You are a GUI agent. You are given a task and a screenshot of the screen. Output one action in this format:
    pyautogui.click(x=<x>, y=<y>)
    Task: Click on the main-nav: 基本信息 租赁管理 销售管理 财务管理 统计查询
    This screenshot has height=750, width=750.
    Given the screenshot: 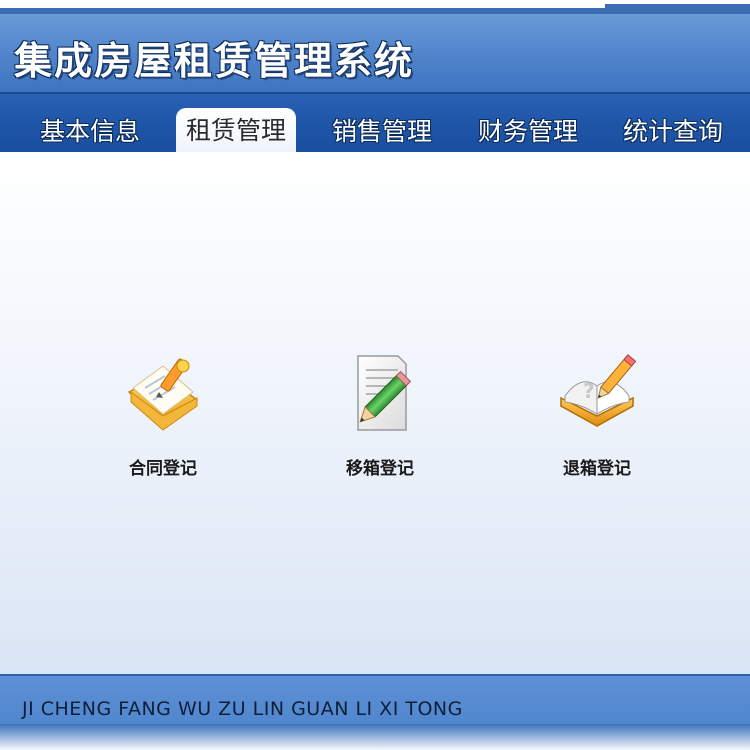 What is the action you would take?
    pyautogui.click(x=375, y=123)
    